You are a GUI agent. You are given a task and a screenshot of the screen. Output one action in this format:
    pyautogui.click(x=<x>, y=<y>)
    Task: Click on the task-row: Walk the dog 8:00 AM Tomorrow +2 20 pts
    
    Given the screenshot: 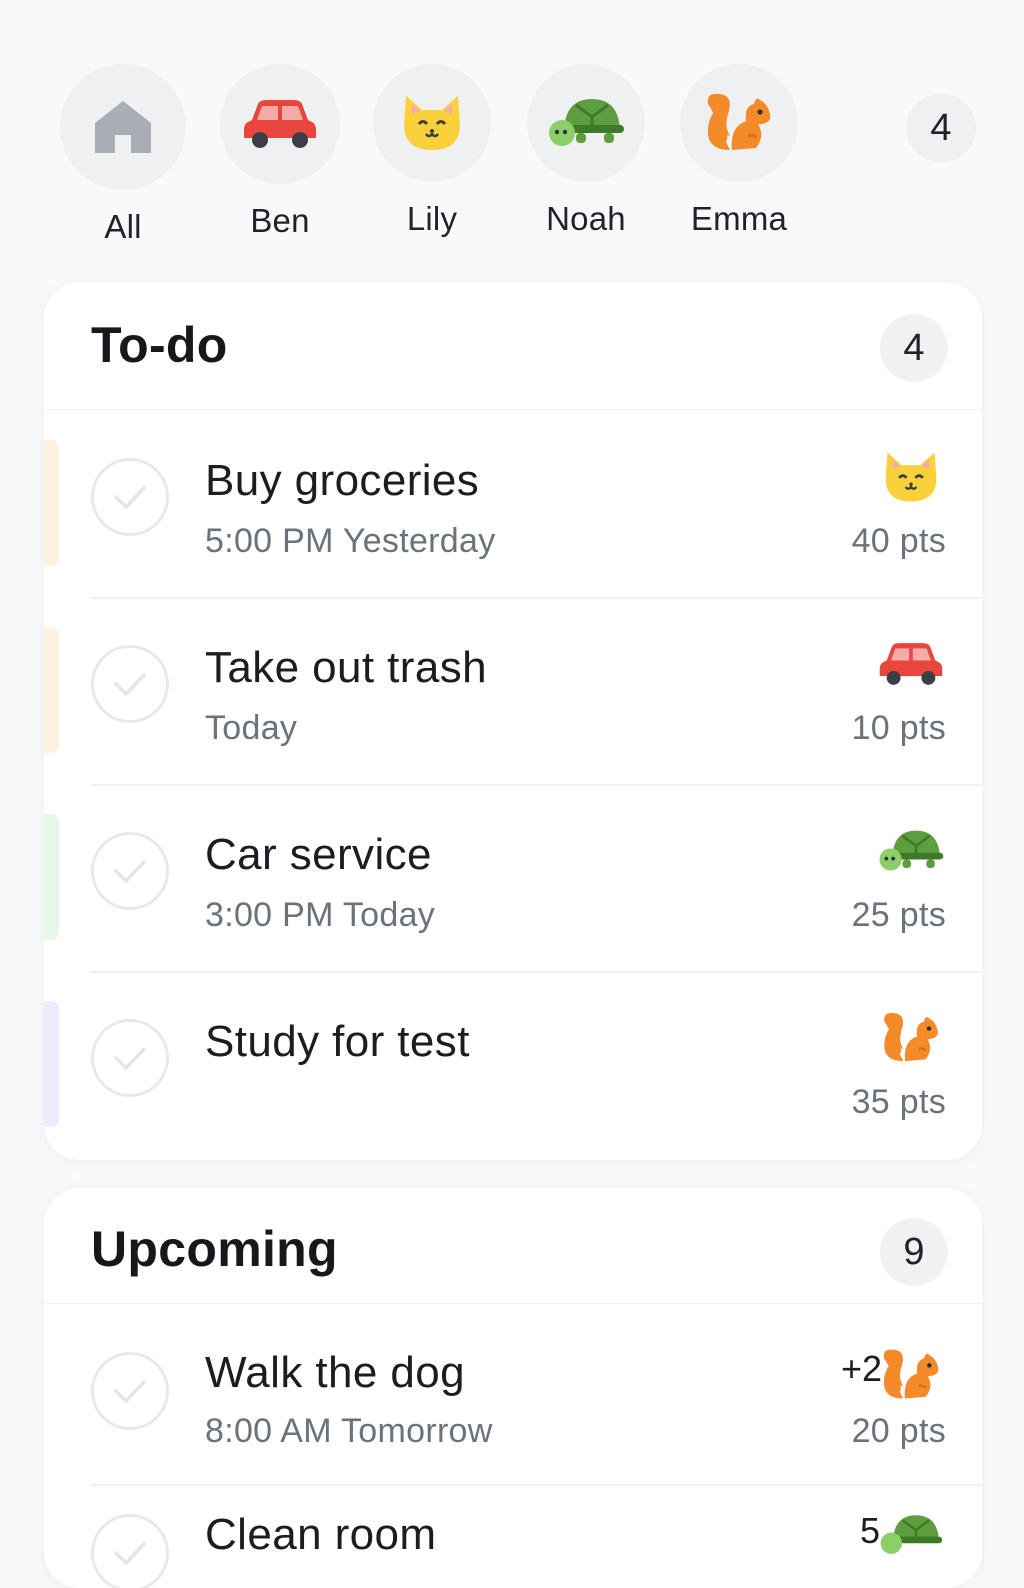 What is the action you would take?
    pyautogui.click(x=513, y=1394)
    